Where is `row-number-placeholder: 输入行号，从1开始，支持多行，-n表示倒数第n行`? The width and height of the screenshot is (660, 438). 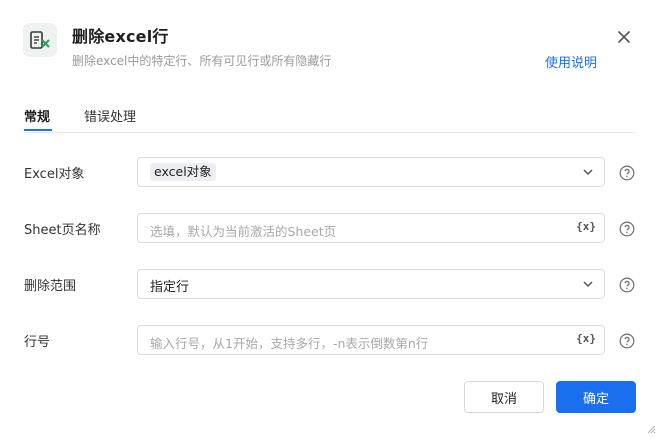
row-number-placeholder: 输入行号，从1开始，支持多行，-n表示倒数第n行 is located at coordinates (289, 343).